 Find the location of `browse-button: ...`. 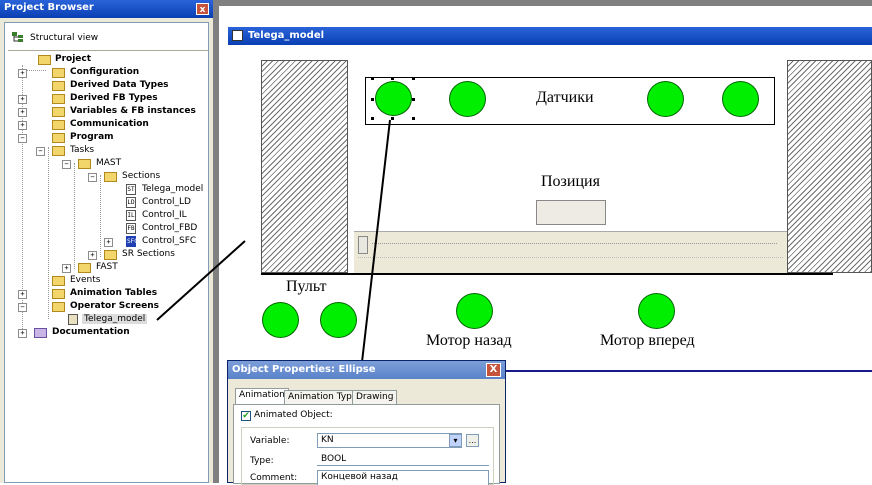

browse-button: ... is located at coordinates (472, 440).